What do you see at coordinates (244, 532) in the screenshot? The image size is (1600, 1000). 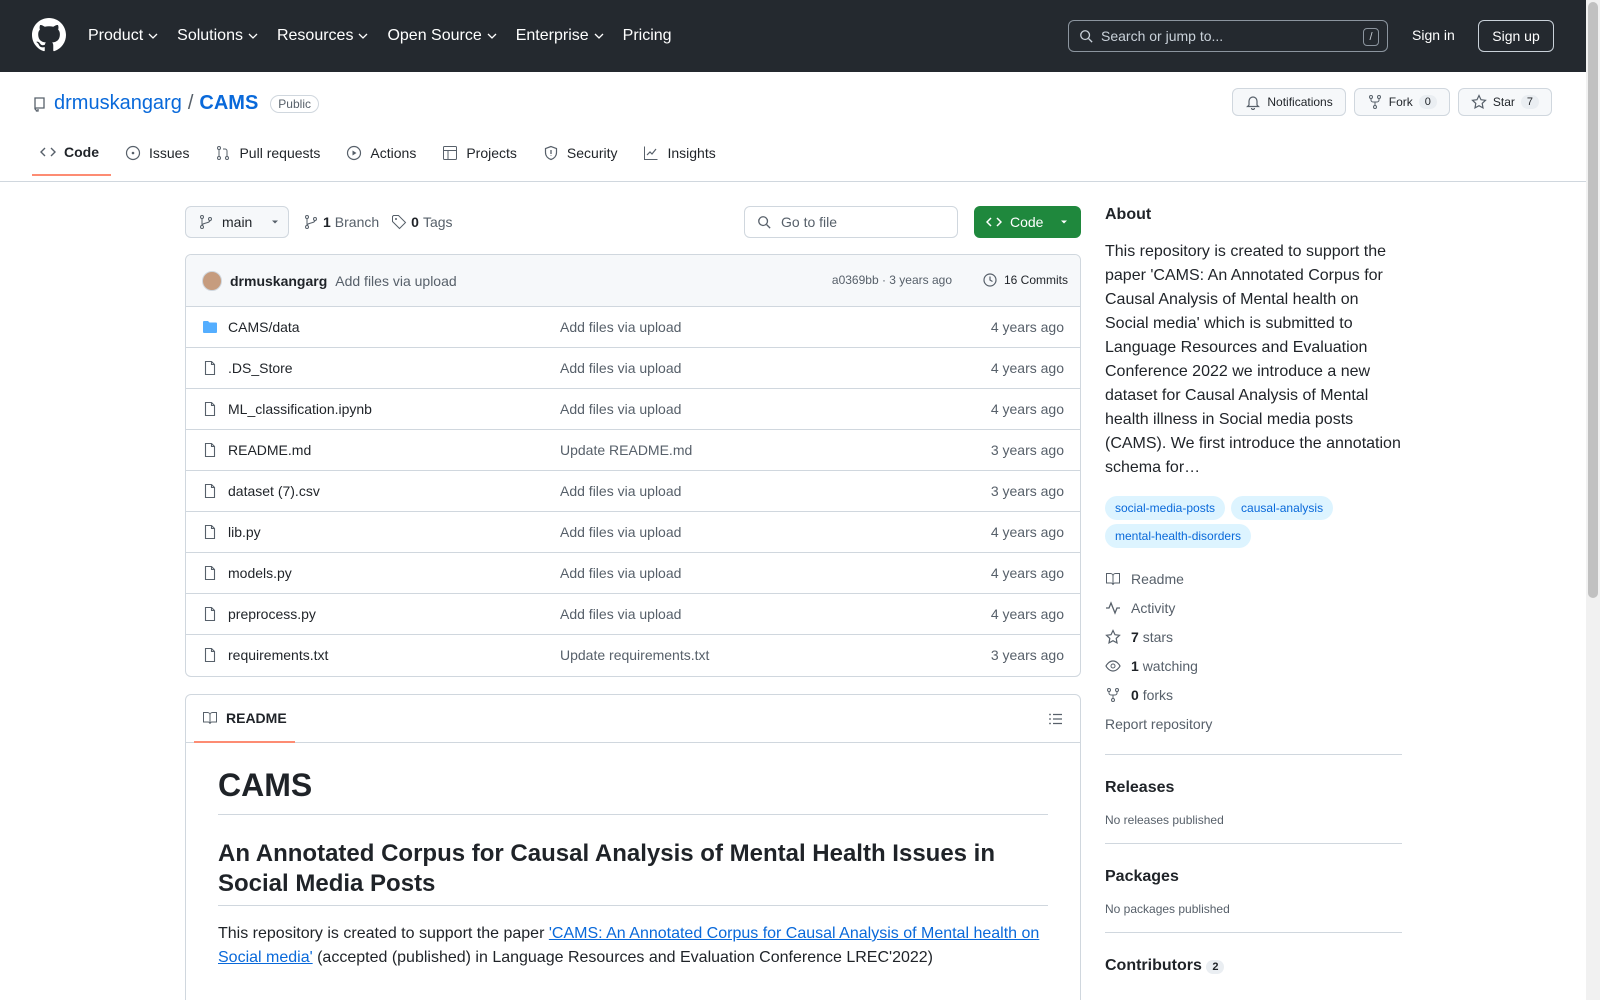 I see `file-name: lib.py` at bounding box center [244, 532].